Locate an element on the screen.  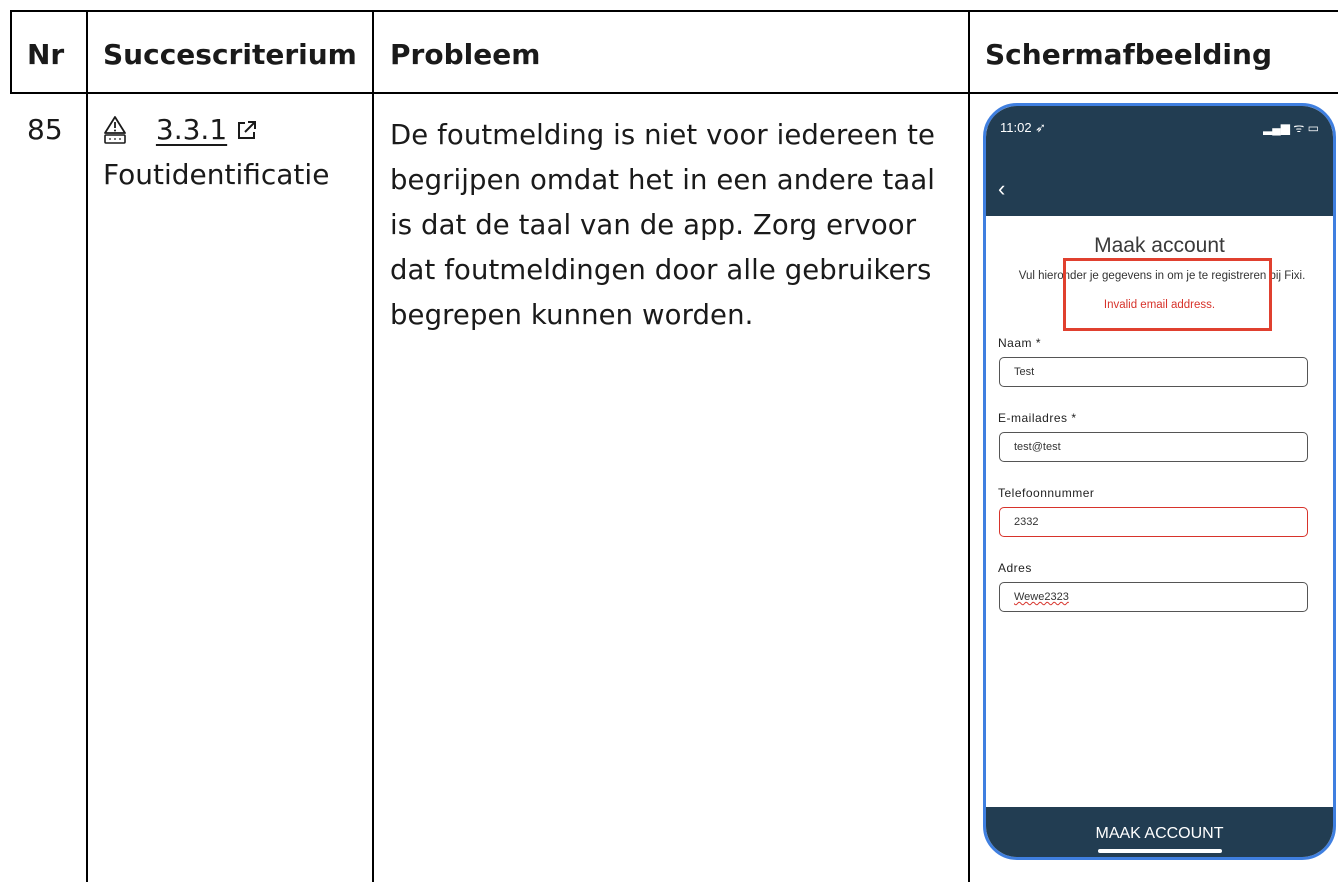
highlight-box is located at coordinates (1167, 294).